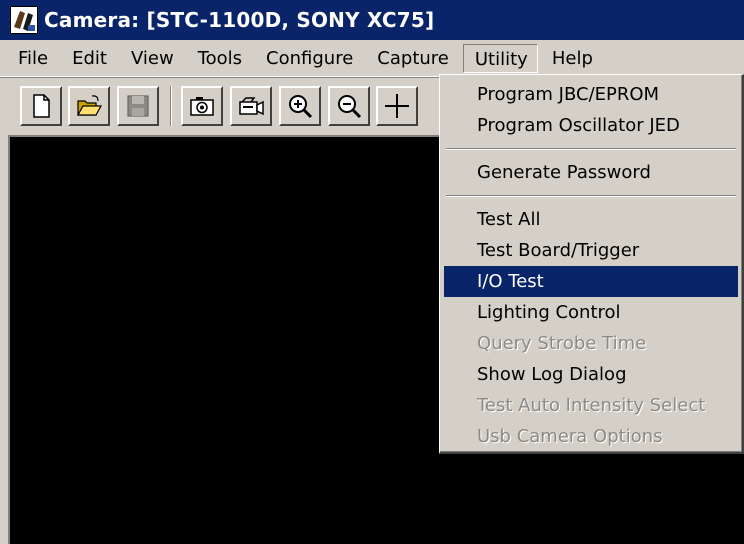 This screenshot has height=544, width=744. What do you see at coordinates (562, 343) in the screenshot?
I see `menu-item-query-strobe-time: Query Strobe Time` at bounding box center [562, 343].